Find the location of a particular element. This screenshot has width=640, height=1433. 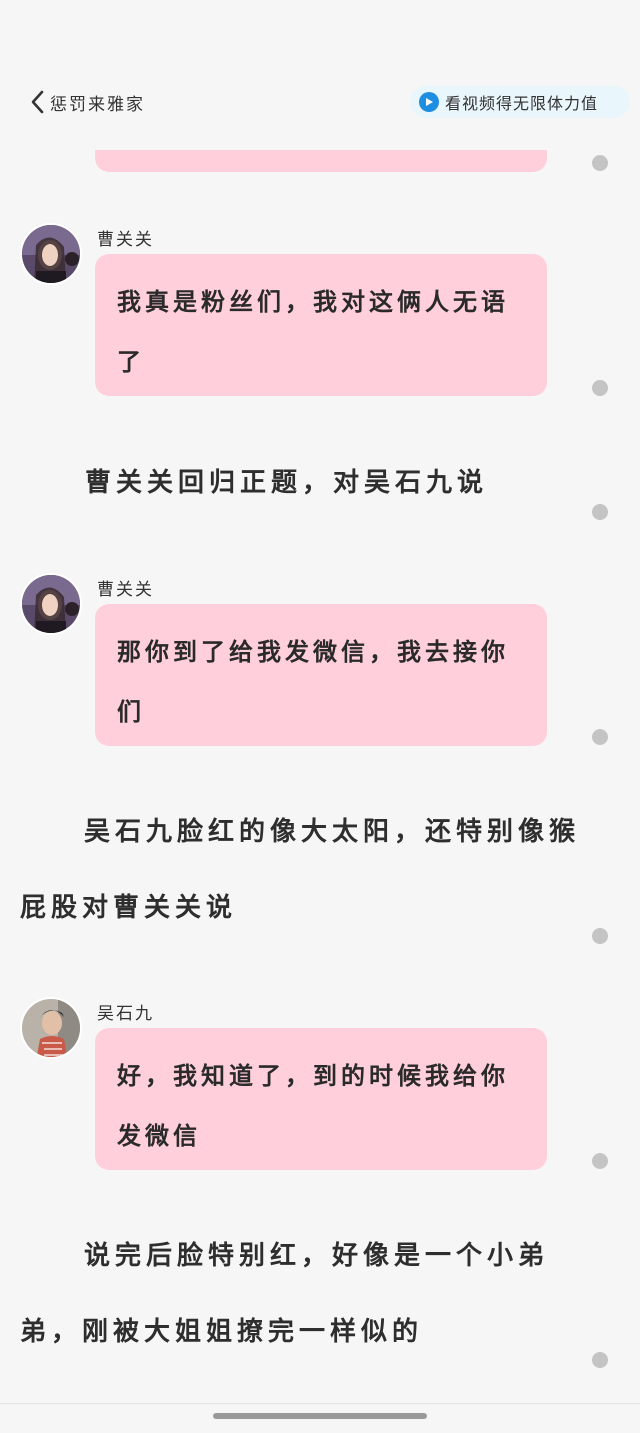

promo-label: 看视频得无限体力值 is located at coordinates (522, 103).